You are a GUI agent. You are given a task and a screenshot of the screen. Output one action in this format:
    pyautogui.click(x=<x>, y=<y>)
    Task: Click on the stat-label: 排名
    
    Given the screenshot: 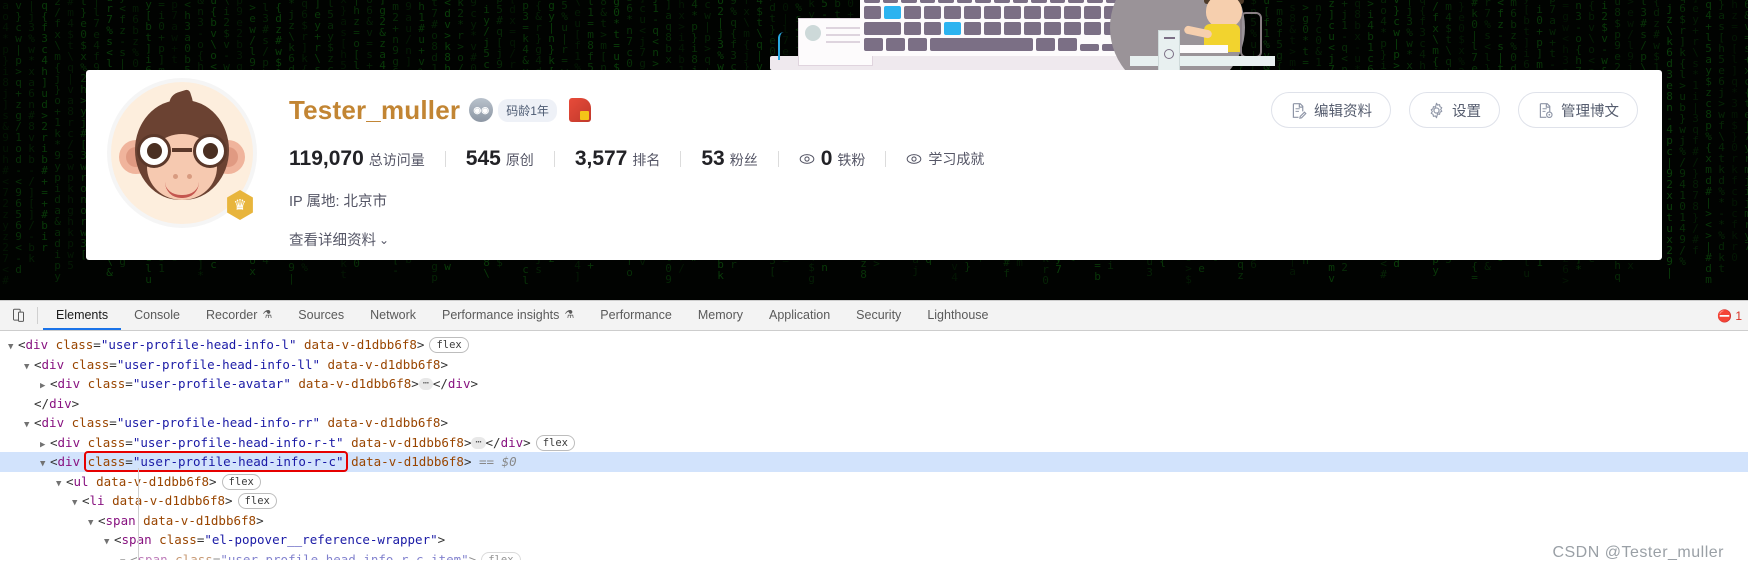 What is the action you would take?
    pyautogui.click(x=646, y=160)
    